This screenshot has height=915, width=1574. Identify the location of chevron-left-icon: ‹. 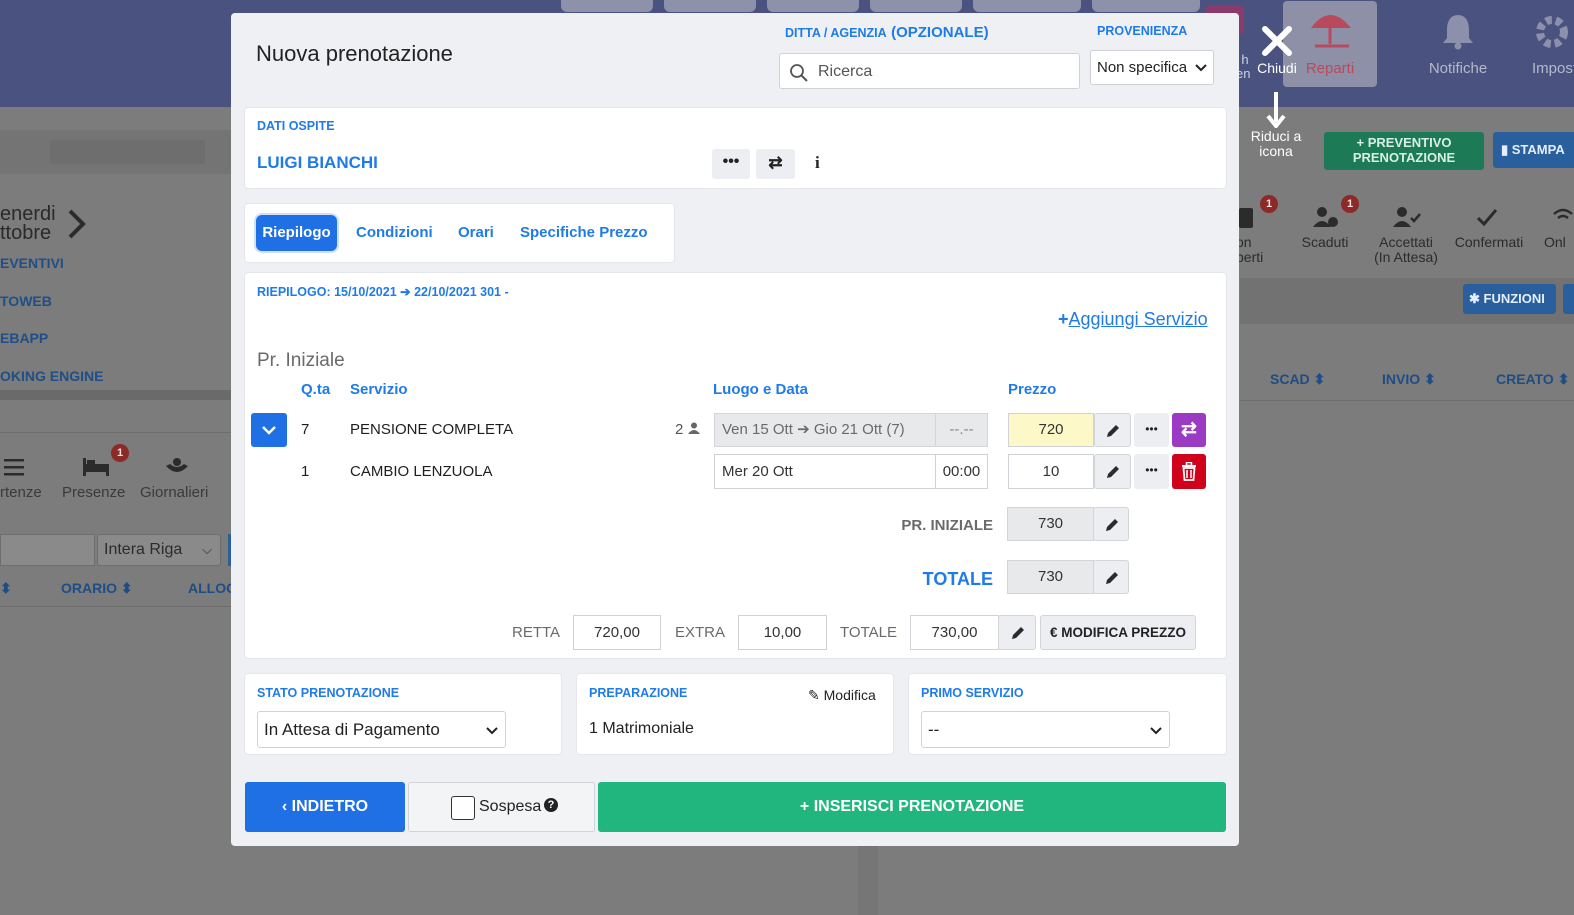
(284, 806).